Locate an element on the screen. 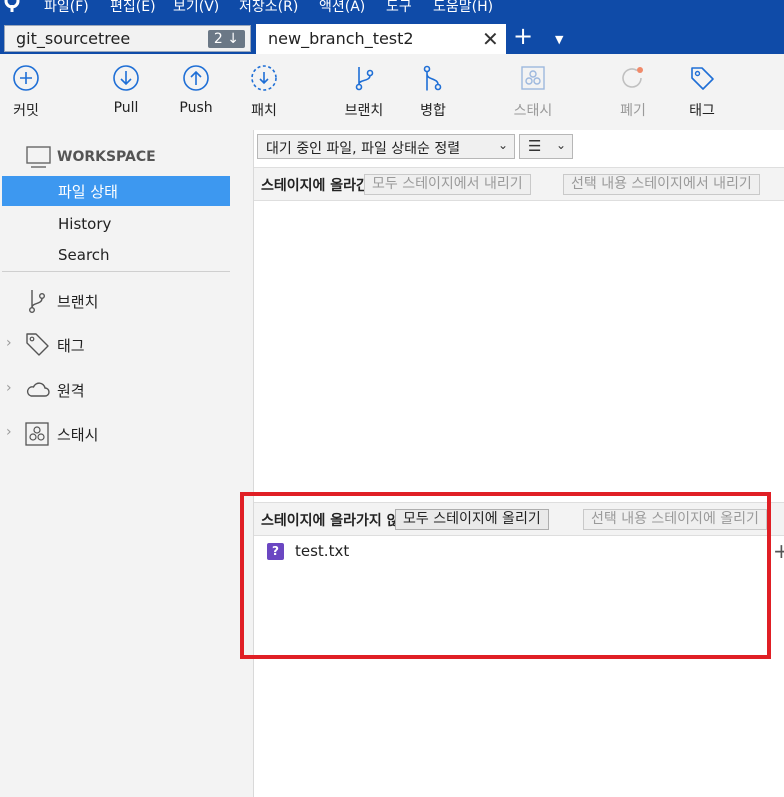  menu-bar: 파일(F) 편집(E) 보기(V) 저장소(R) 액션(A) 도구 도움말(H) is located at coordinates (392, 9).